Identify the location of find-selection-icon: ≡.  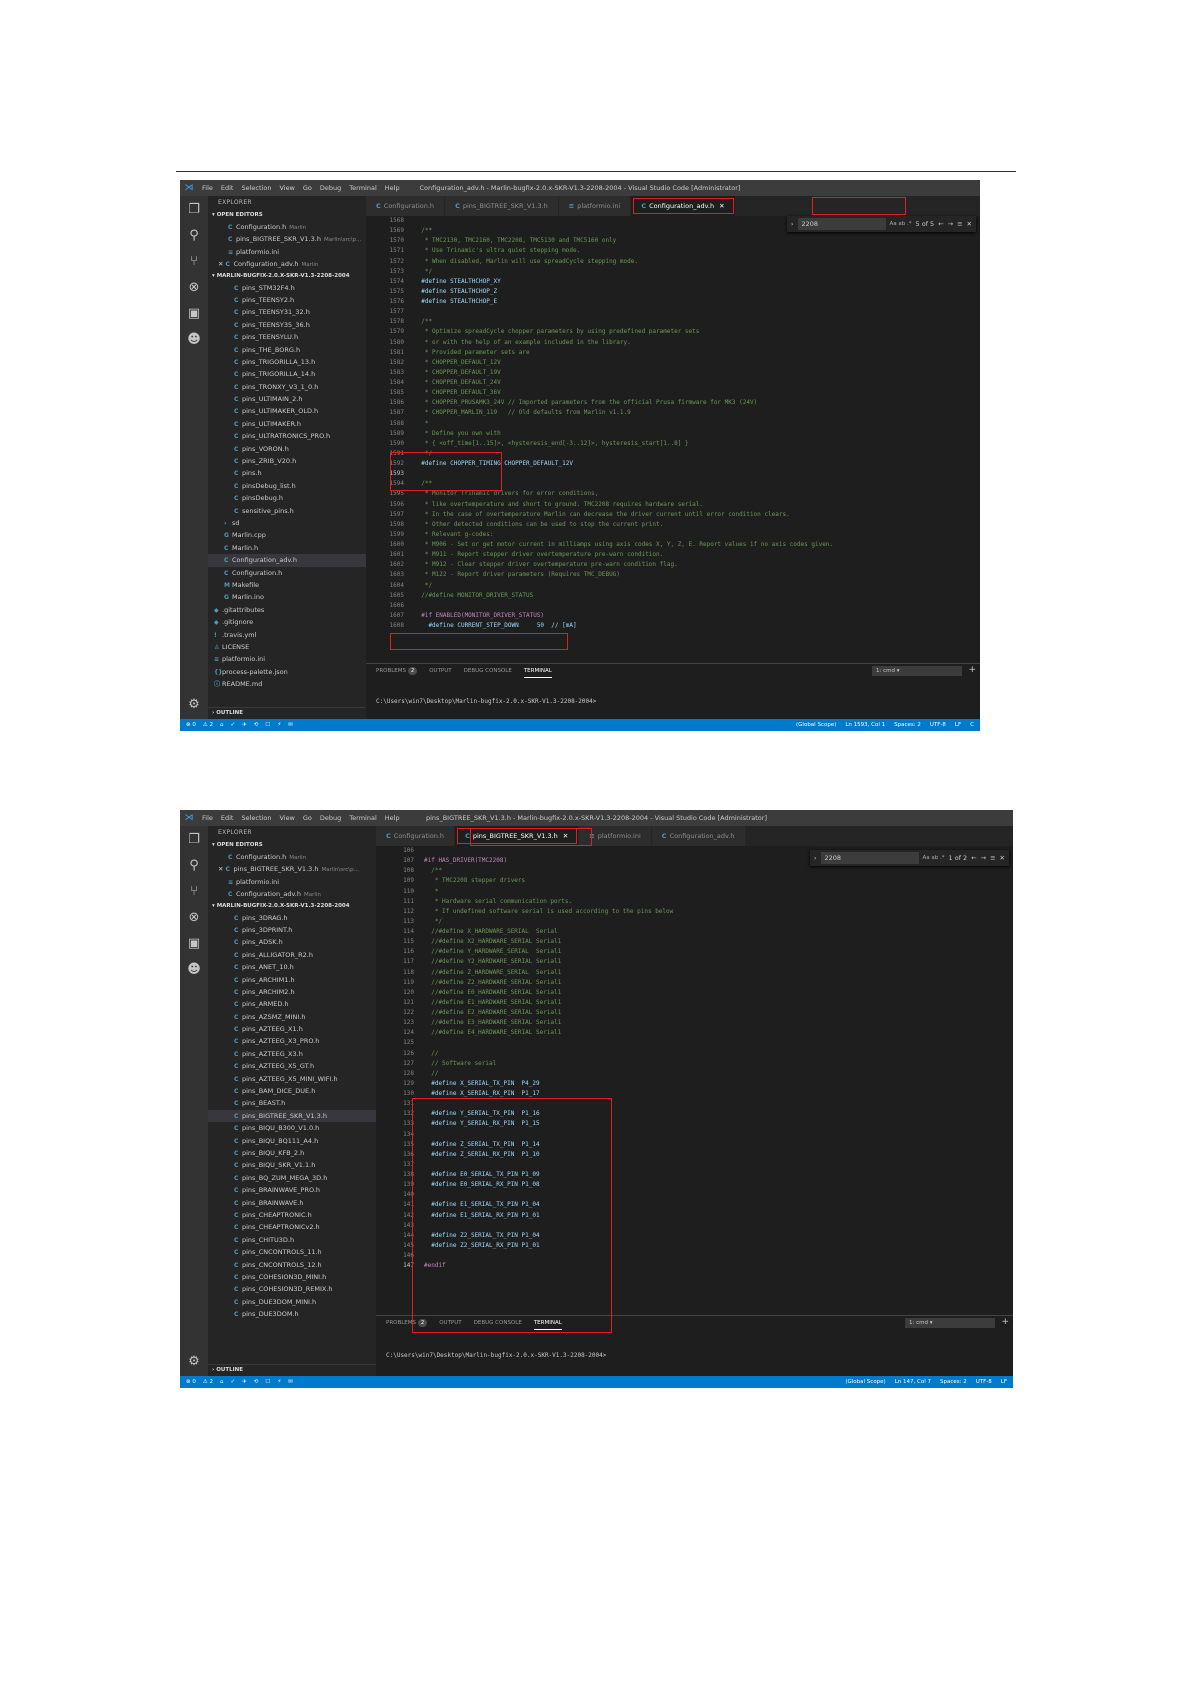
(959, 224).